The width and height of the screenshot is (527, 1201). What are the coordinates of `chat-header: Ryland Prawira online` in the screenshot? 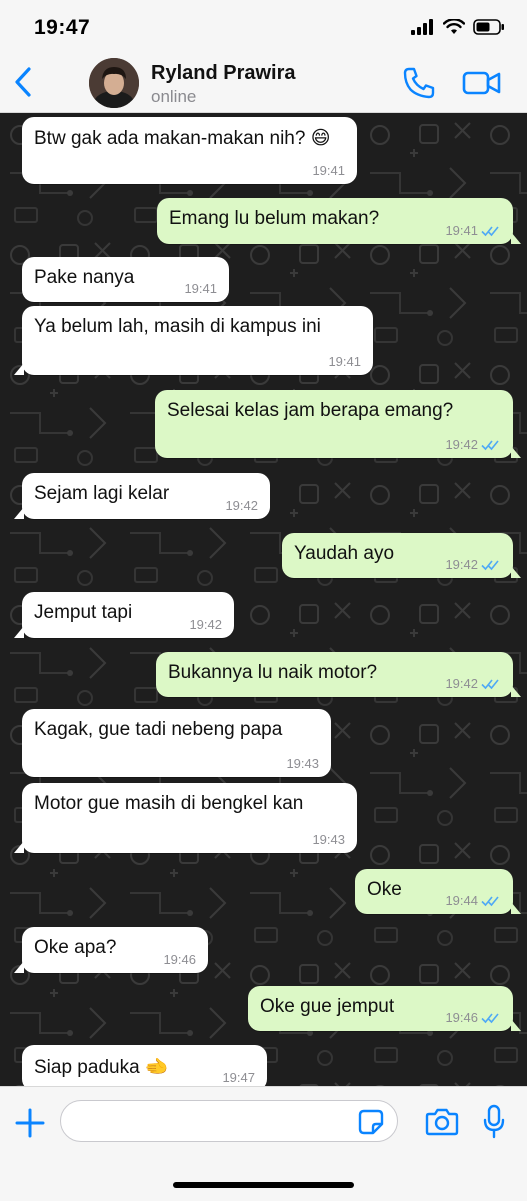 It's located at (263, 82).